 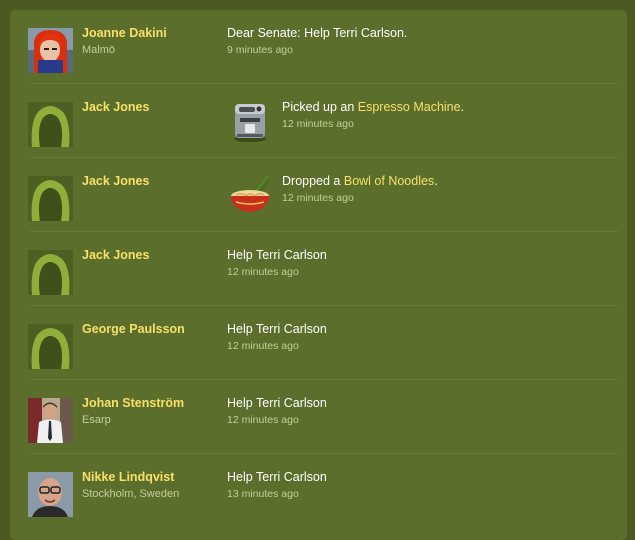 I want to click on action-prefix: Picked up an, so click(x=320, y=107).